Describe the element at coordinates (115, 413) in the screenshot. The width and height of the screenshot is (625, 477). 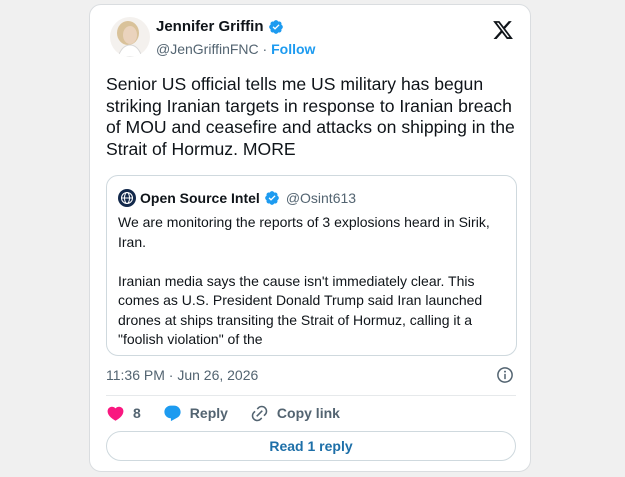
I see `heart-icon` at that location.